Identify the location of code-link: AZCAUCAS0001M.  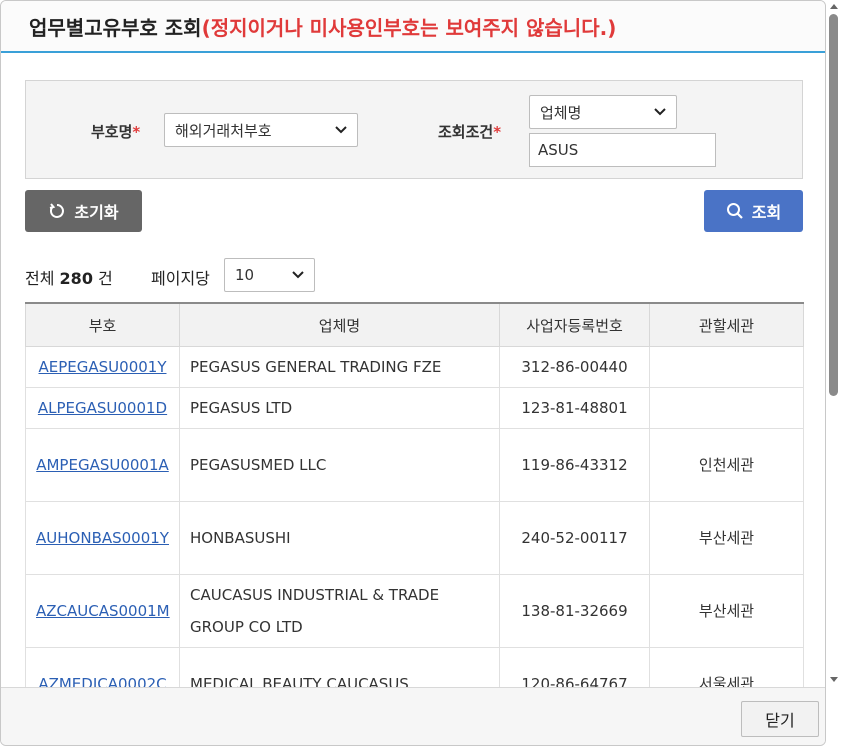
(103, 611).